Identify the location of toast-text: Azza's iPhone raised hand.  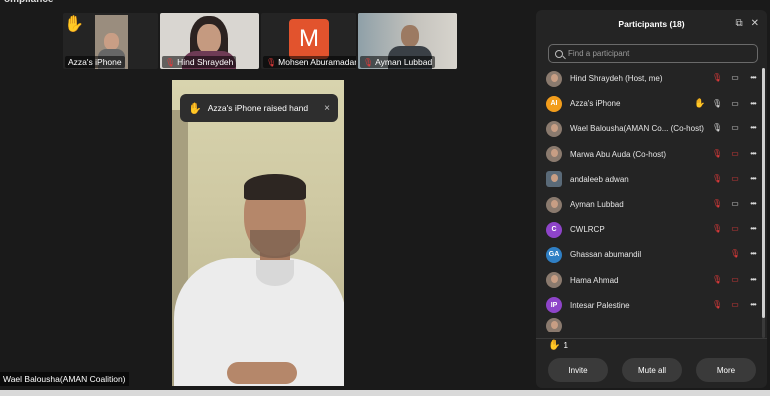
(258, 108).